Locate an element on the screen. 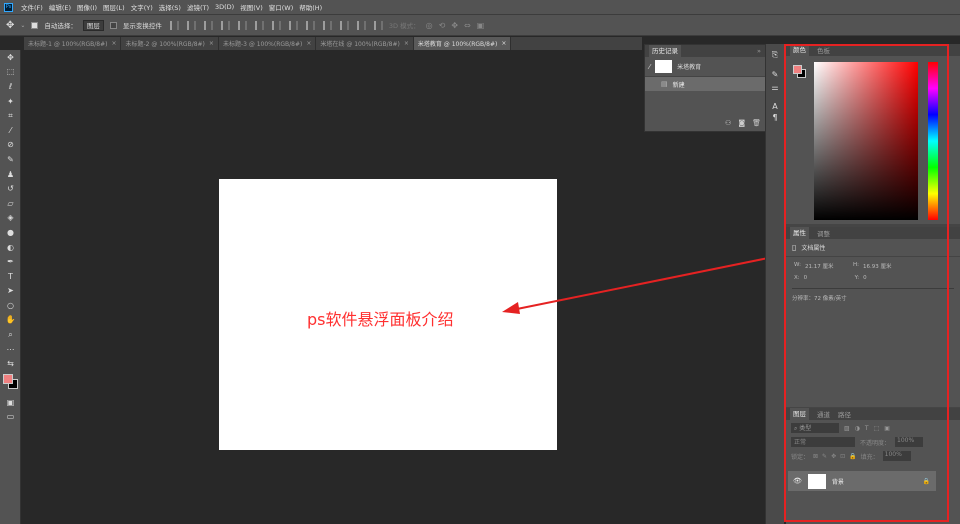 The image size is (960, 524). color-swatches is located at coordinates (10, 383).